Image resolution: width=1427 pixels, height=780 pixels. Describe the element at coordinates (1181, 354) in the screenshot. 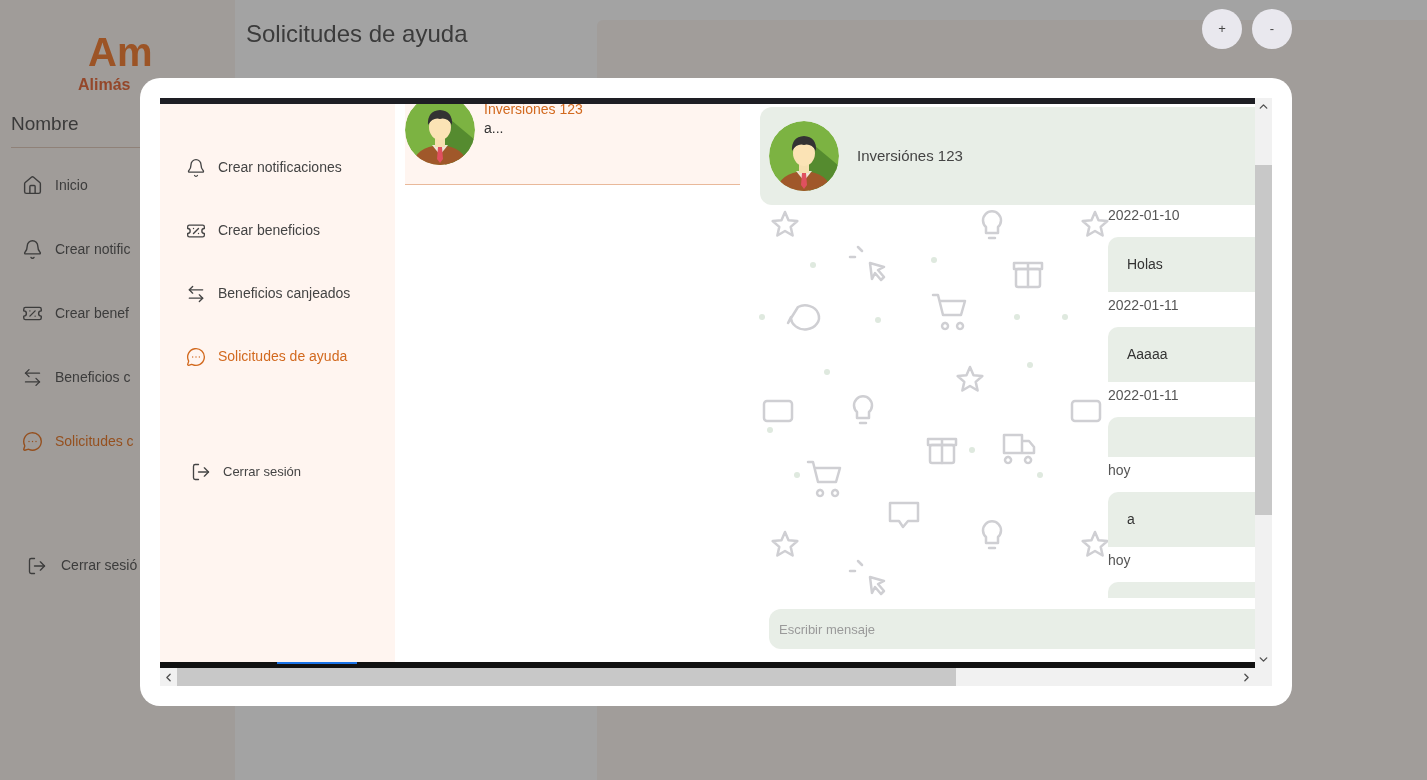

I see `message-bubble: Aaaaa` at that location.